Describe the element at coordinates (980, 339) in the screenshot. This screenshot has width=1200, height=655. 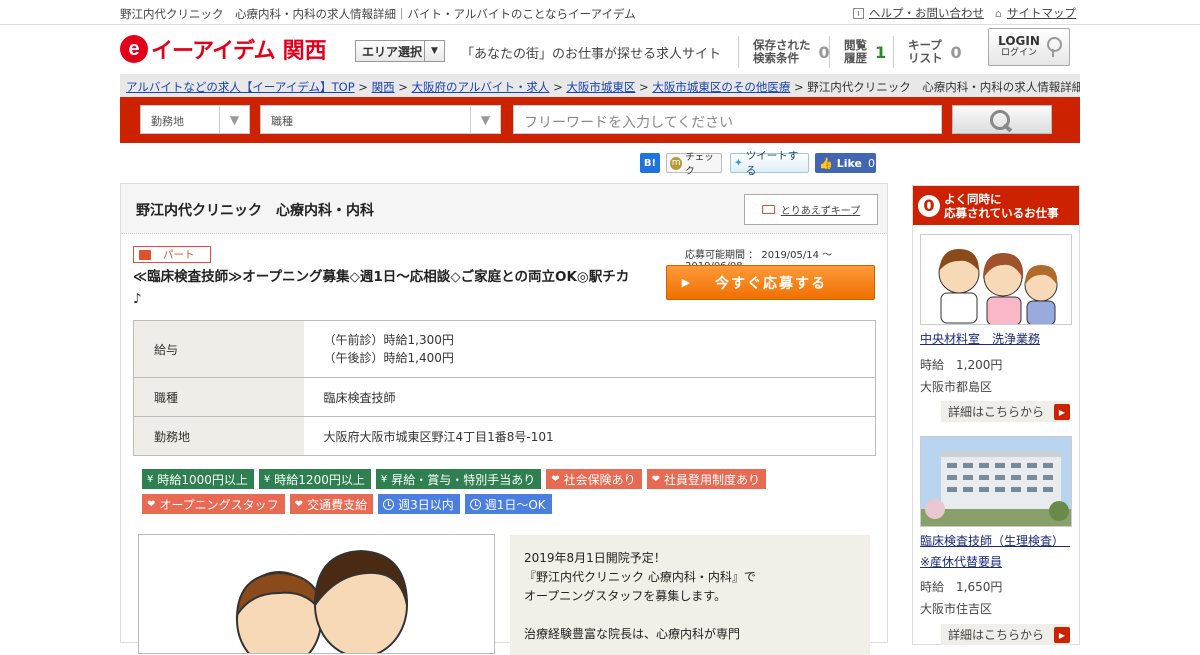
I see `related-job-title: 中央材料室 洗浄業務` at that location.